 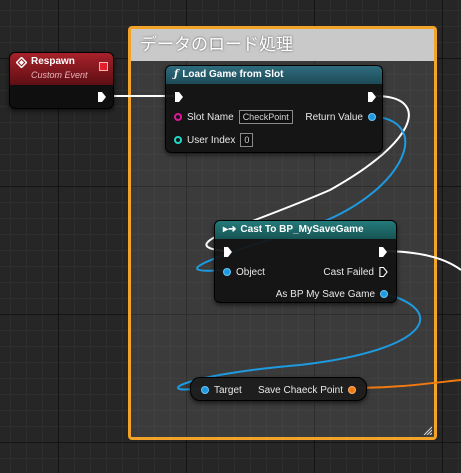 What do you see at coordinates (210, 117) in the screenshot?
I see `slot-name-label: Slot Name` at bounding box center [210, 117].